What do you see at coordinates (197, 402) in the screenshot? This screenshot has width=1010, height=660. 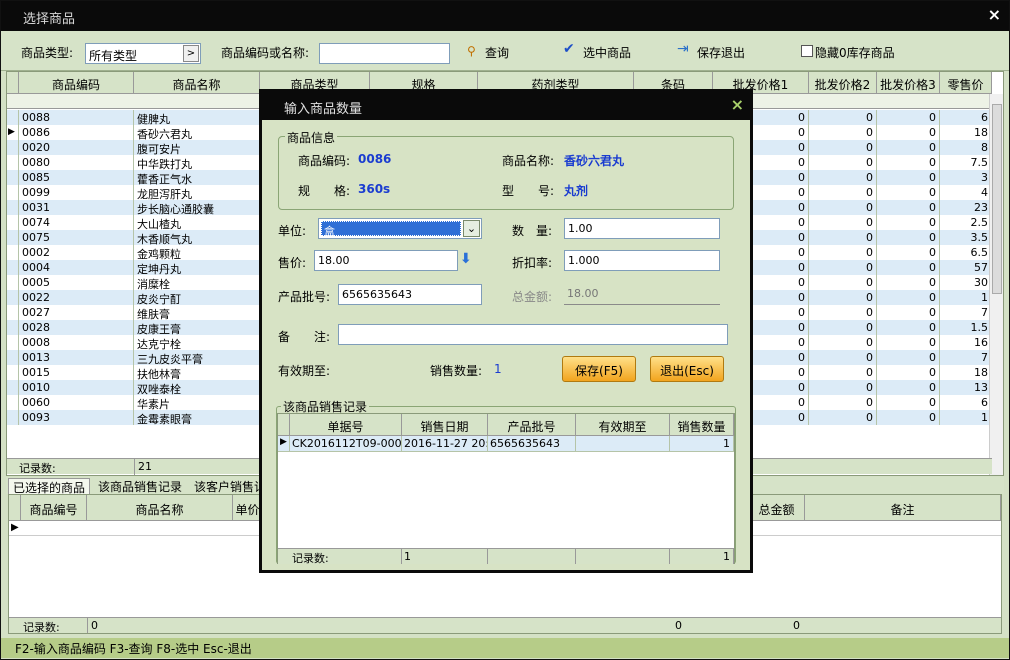 I see `table-cell: 华素片` at bounding box center [197, 402].